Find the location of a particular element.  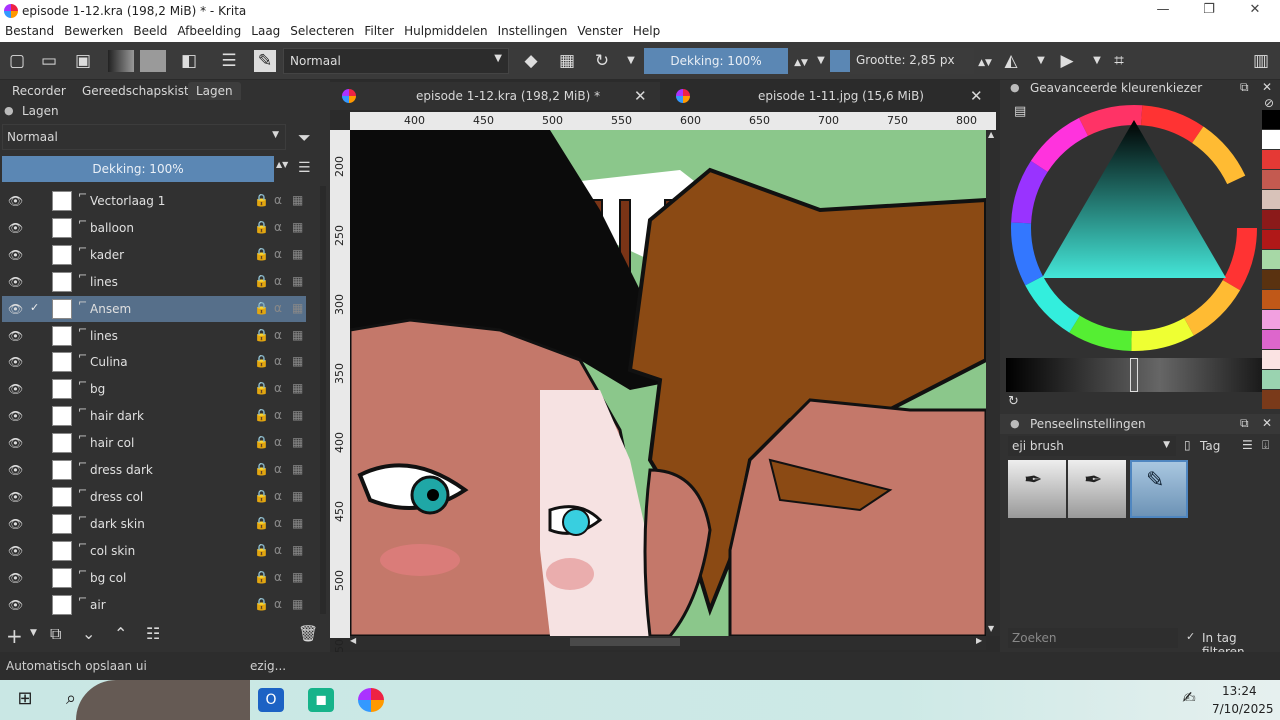

layer-row: 👁 ⌐ lines 🔒 α ▦ is located at coordinates (154, 336).